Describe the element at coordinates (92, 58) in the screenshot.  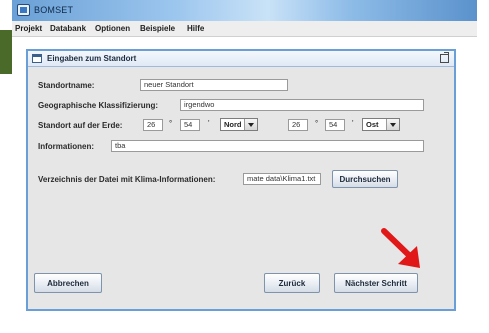
I see `frame-title: Eingaben zum Standort` at that location.